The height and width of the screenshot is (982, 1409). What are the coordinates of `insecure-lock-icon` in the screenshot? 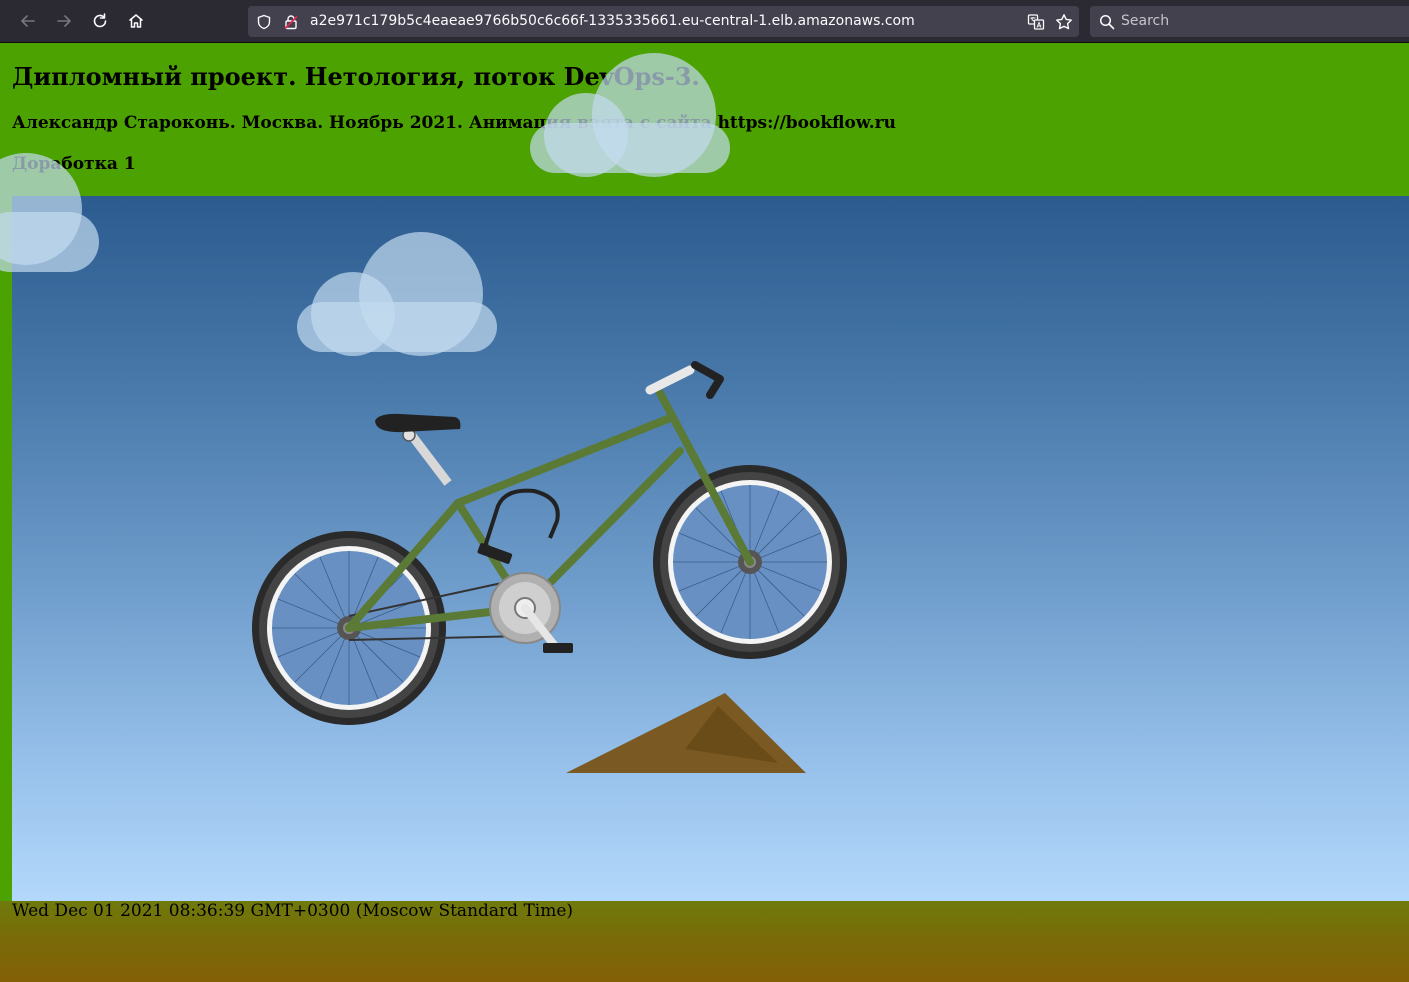 It's located at (291, 22).